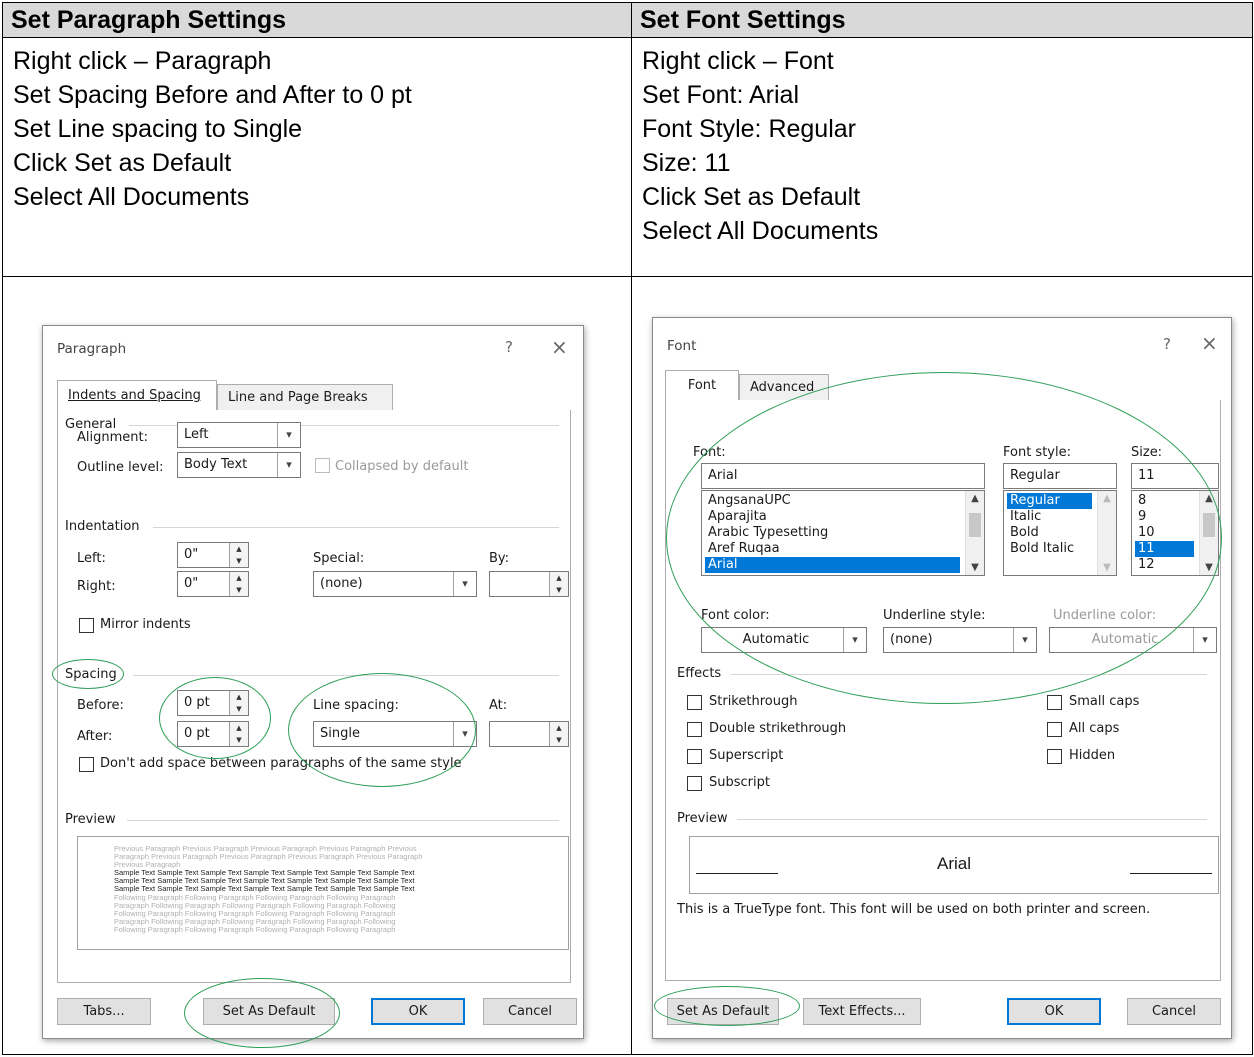 The height and width of the screenshot is (1057, 1254). I want to click on font-input: Arial, so click(843, 476).